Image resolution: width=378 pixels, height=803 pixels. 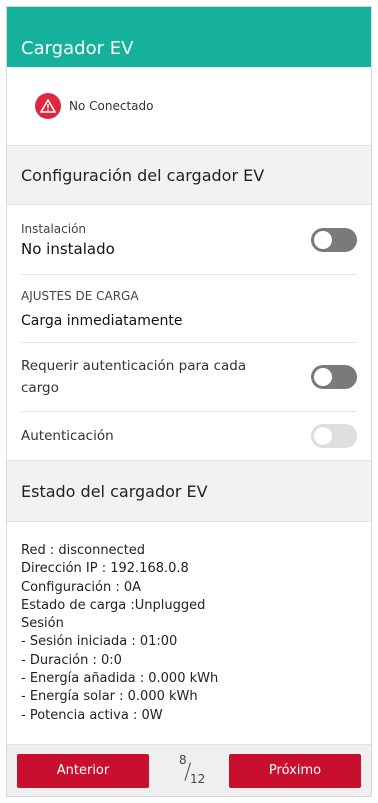 What do you see at coordinates (83, 550) in the screenshot?
I see `state-line: Red : disconnected` at bounding box center [83, 550].